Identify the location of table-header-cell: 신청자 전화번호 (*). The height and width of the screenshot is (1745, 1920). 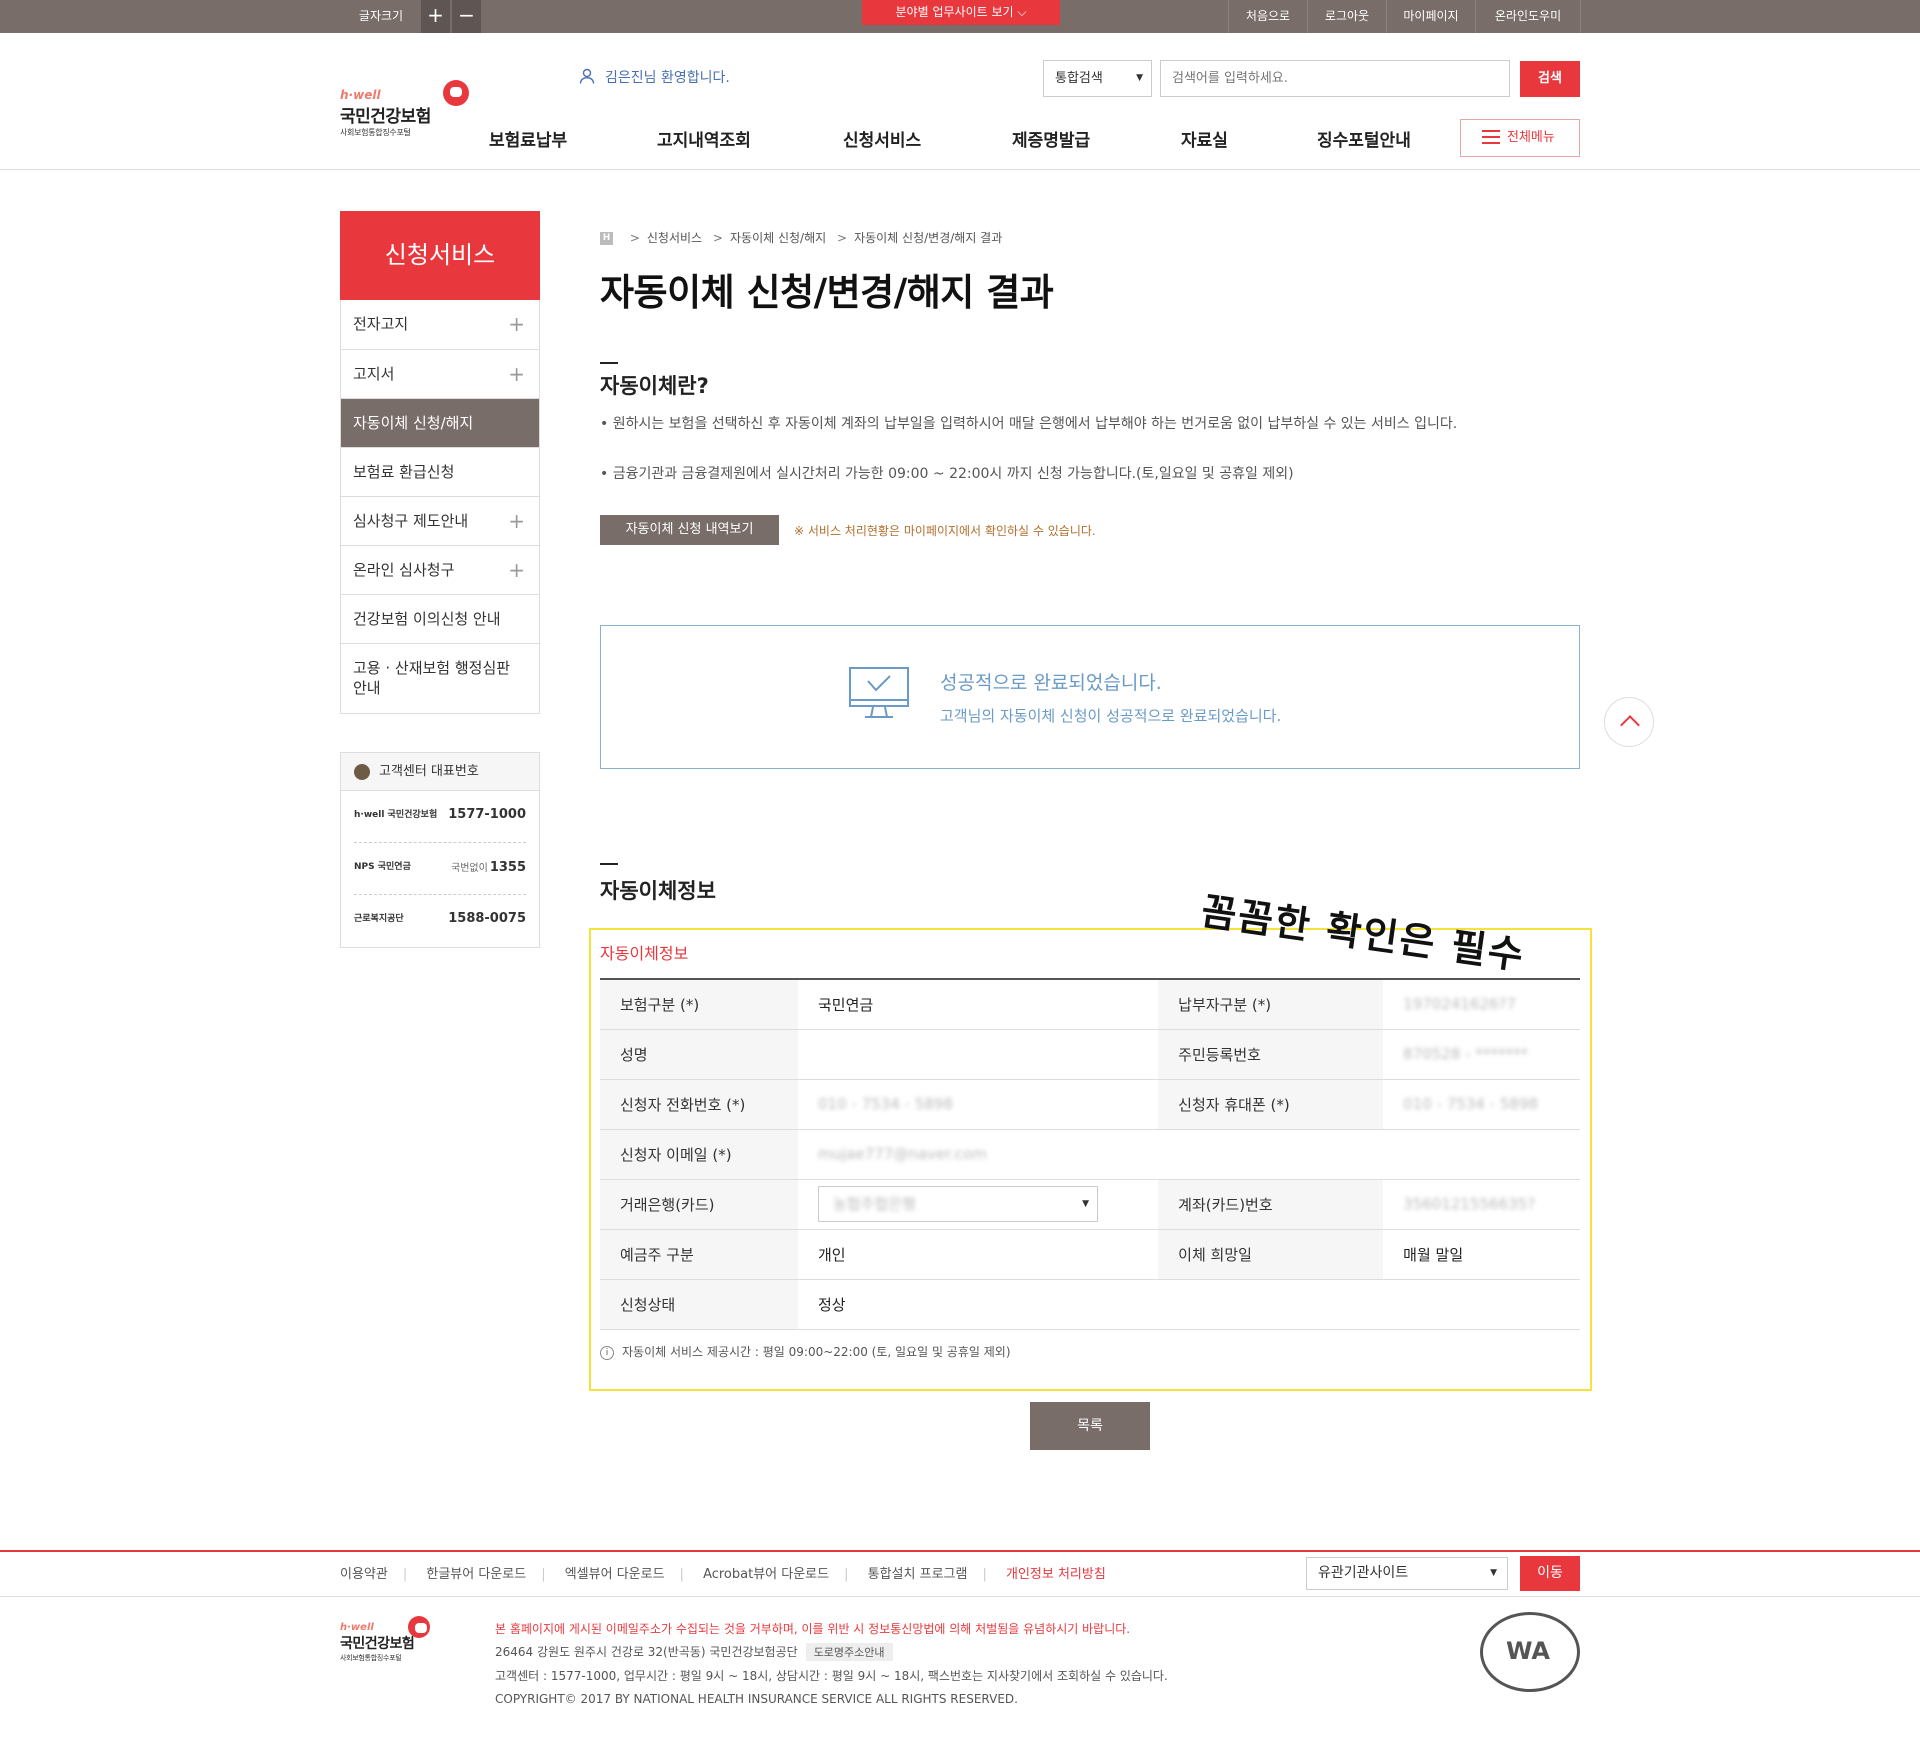
(699, 1104).